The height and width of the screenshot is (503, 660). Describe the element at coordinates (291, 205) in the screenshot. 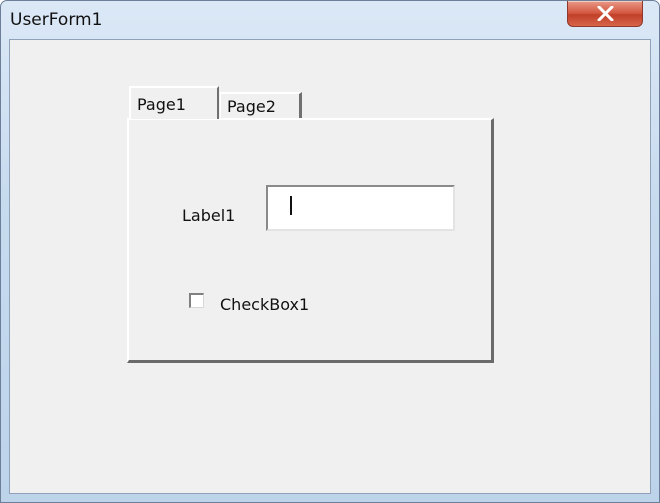

I see `text-cursor` at that location.